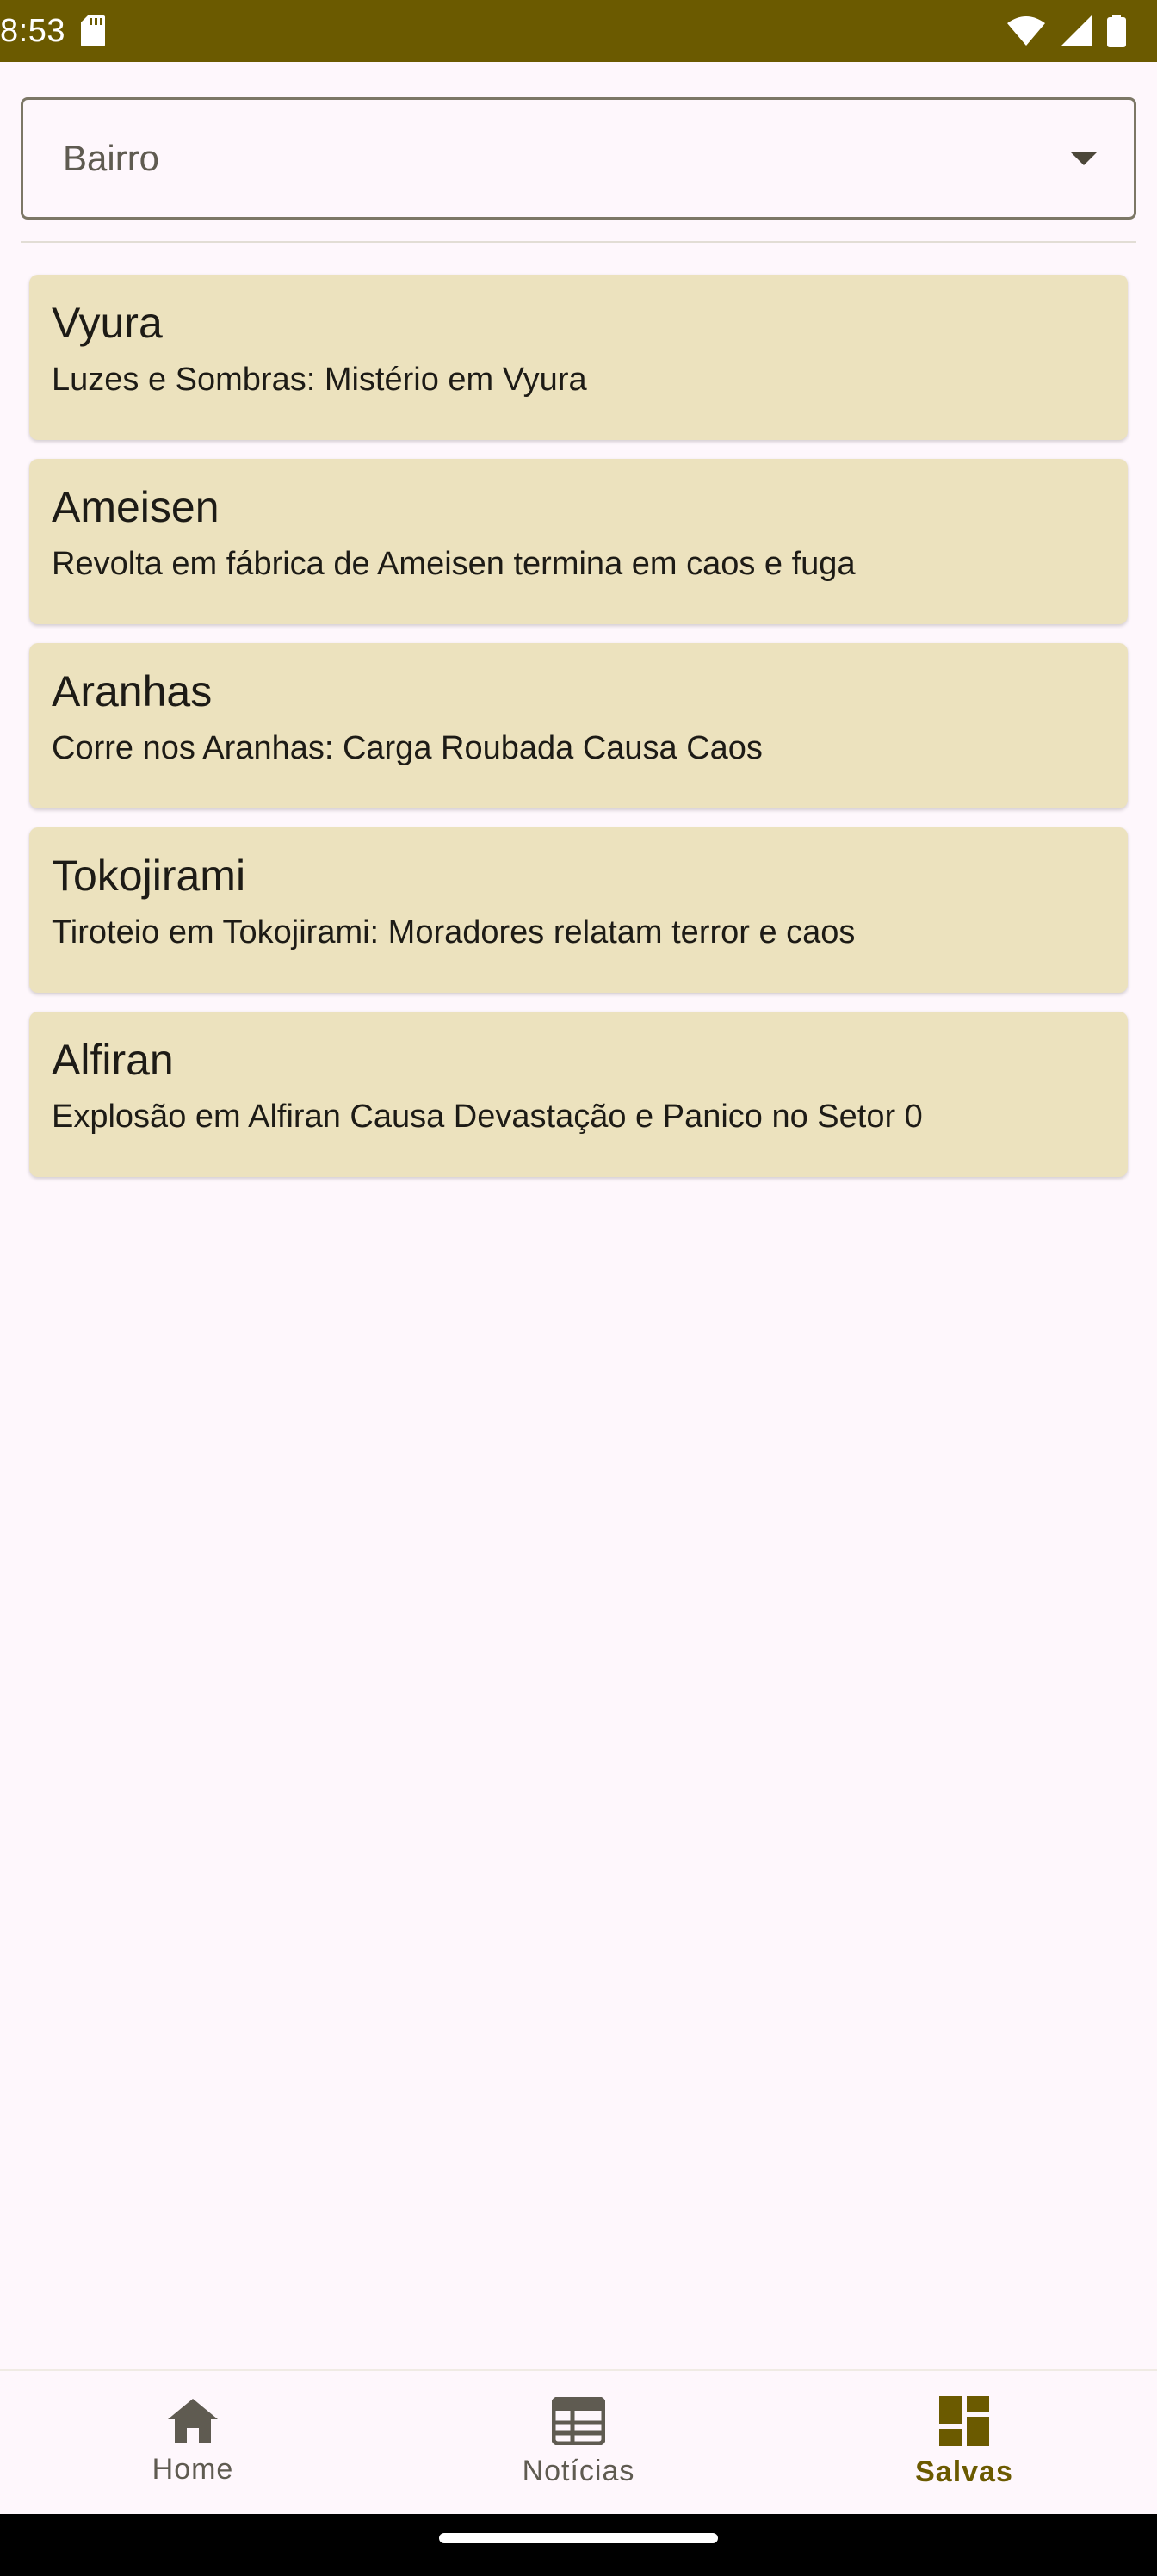 The image size is (1157, 2576). I want to click on status-left: 8:53, so click(52, 32).